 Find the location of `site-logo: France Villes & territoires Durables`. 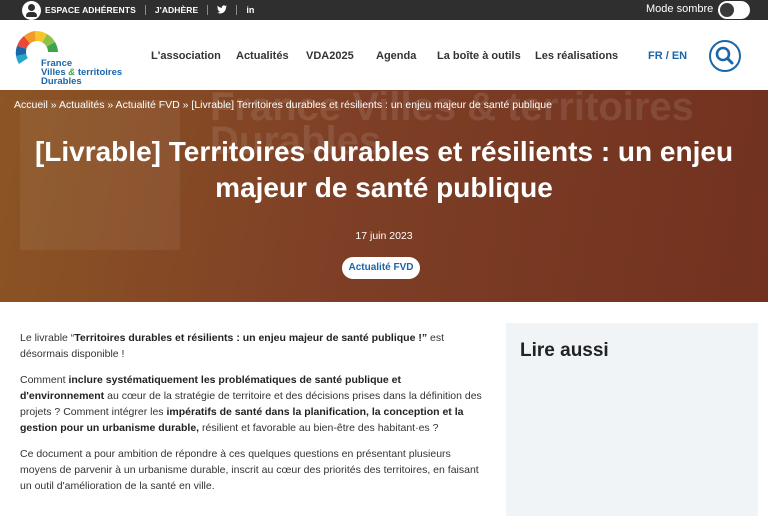

site-logo: France Villes & territoires Durables is located at coordinates (68, 58).